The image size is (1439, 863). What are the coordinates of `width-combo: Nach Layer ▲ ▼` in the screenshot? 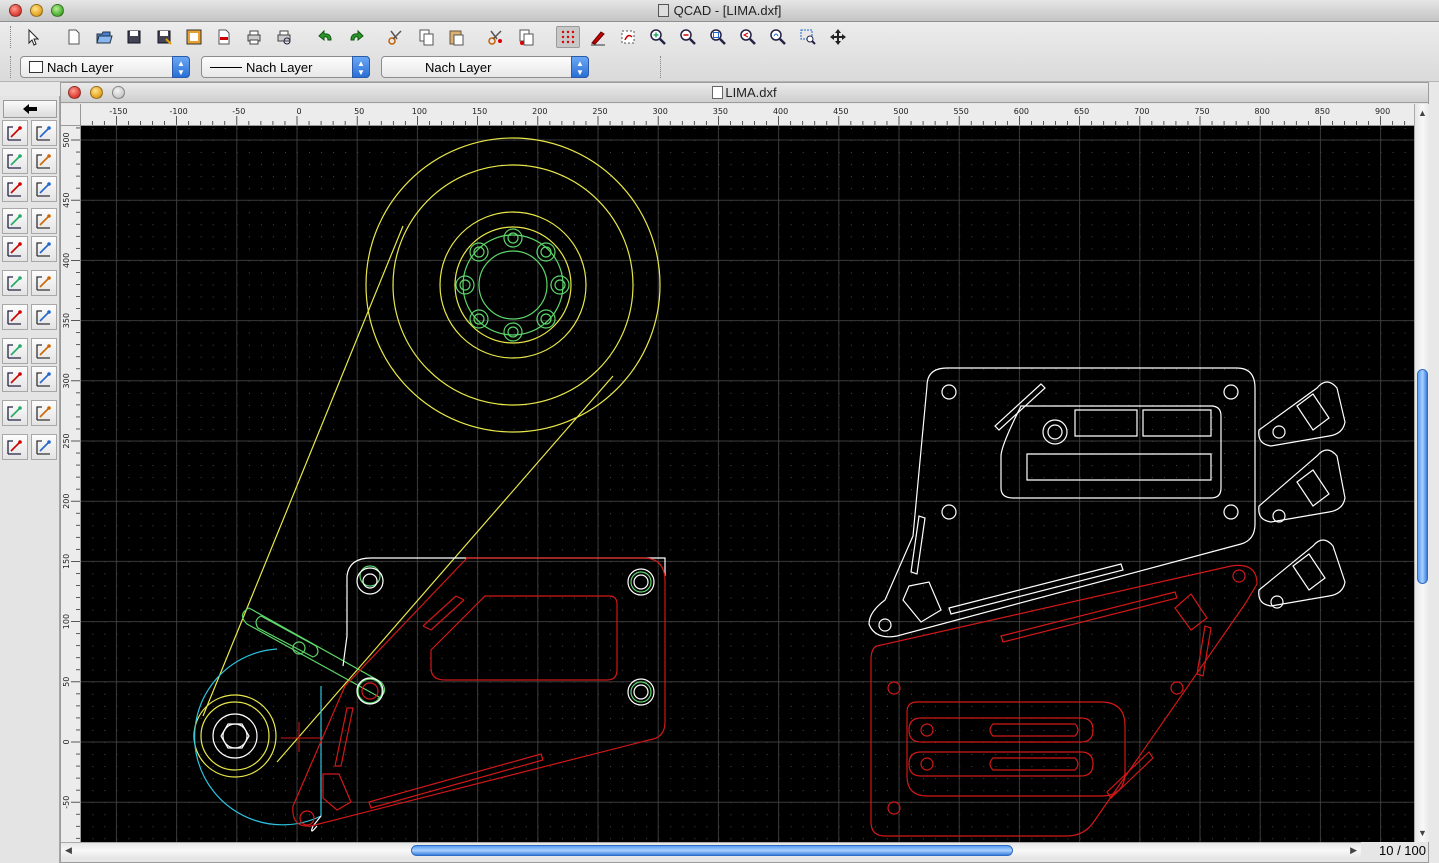 It's located at (285, 67).